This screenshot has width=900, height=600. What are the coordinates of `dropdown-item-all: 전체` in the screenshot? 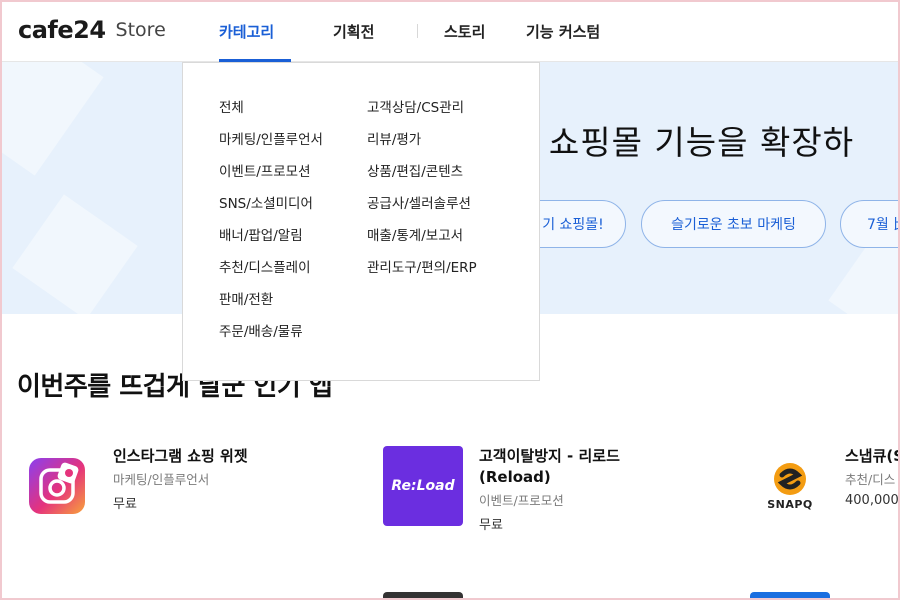 It's located at (271, 115).